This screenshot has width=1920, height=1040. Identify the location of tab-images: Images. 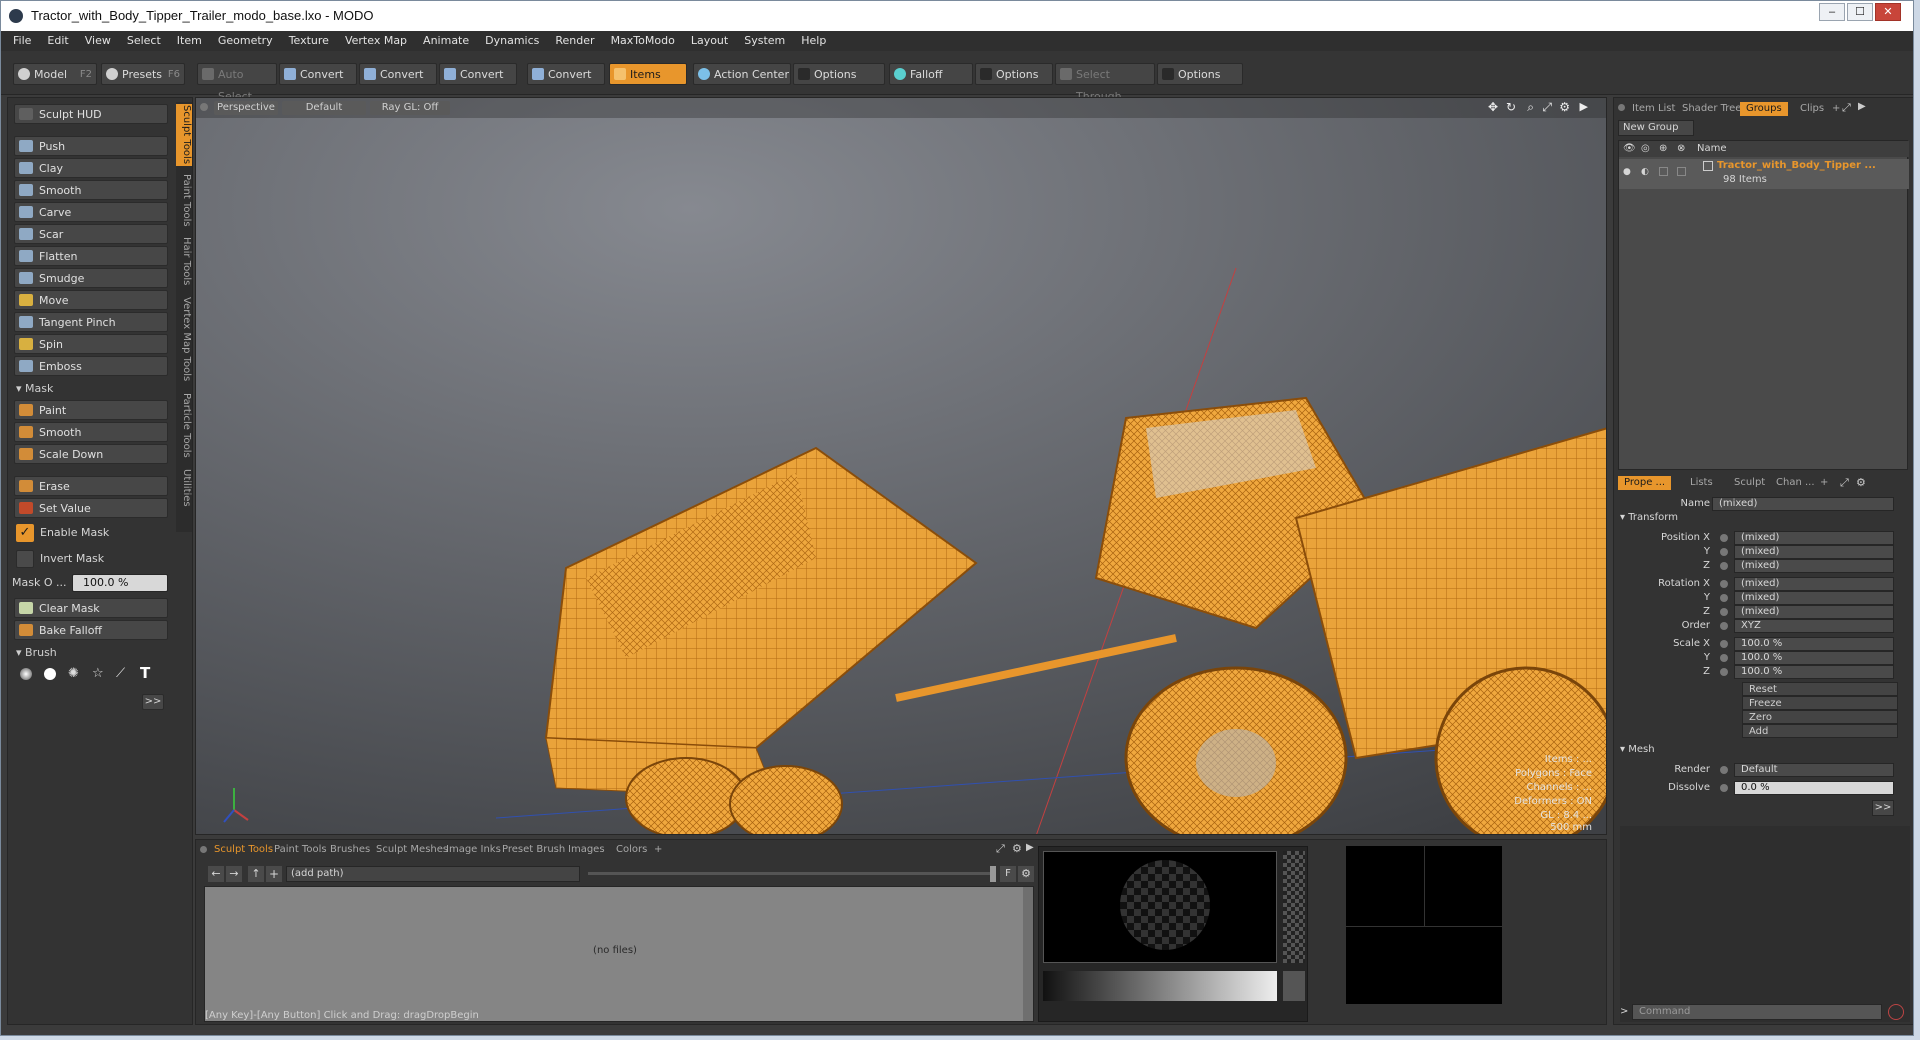
(586, 849).